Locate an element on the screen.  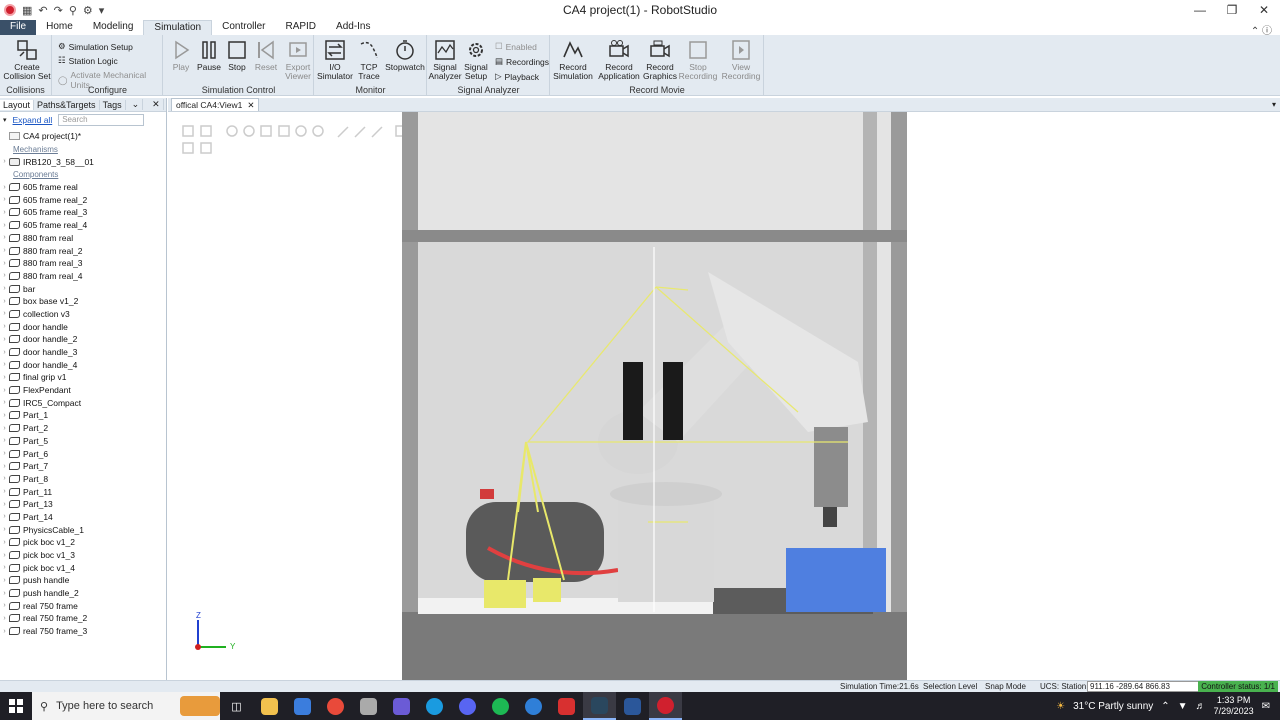
tree-item-component: › real 750 frame is located at coordinates (83, 605).